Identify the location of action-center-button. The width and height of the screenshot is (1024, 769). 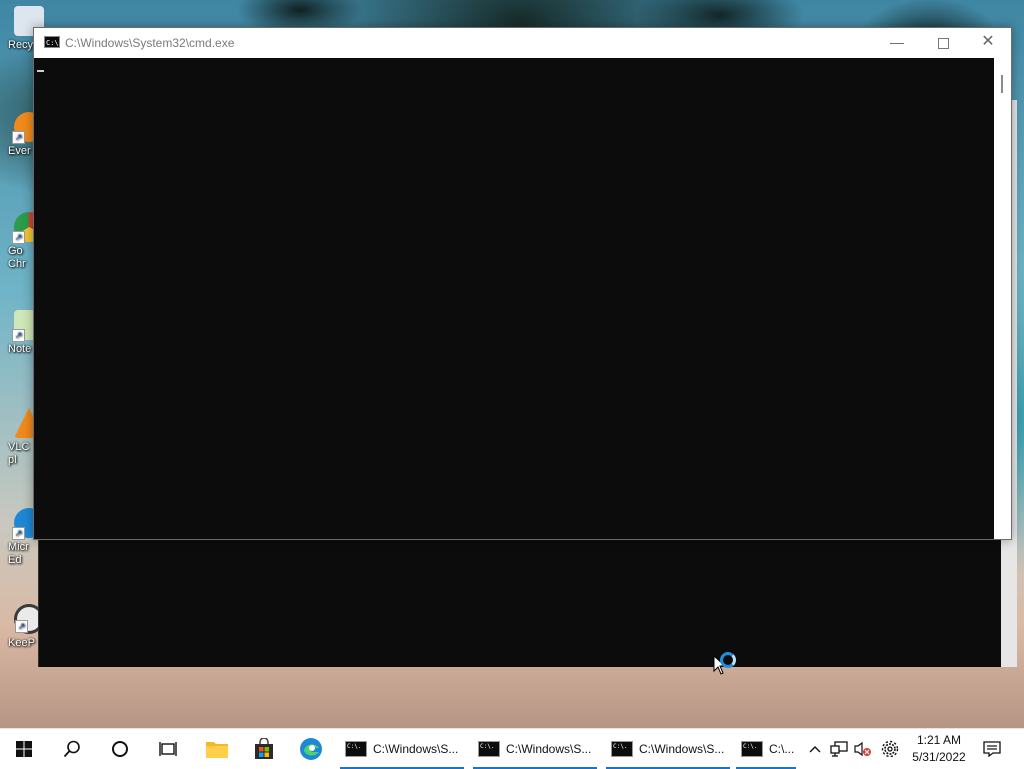
(992, 749).